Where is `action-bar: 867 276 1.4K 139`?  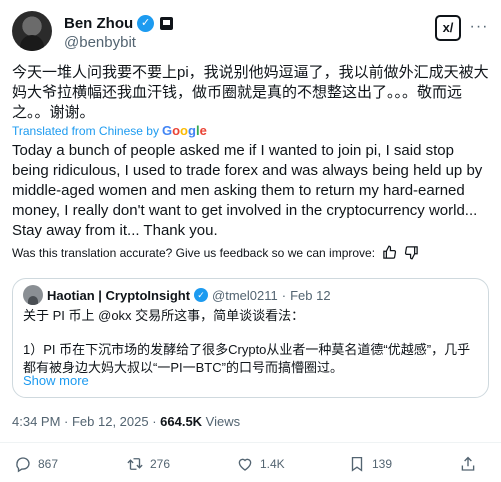 action-bar: 867 276 1.4K 139 is located at coordinates (250, 464).